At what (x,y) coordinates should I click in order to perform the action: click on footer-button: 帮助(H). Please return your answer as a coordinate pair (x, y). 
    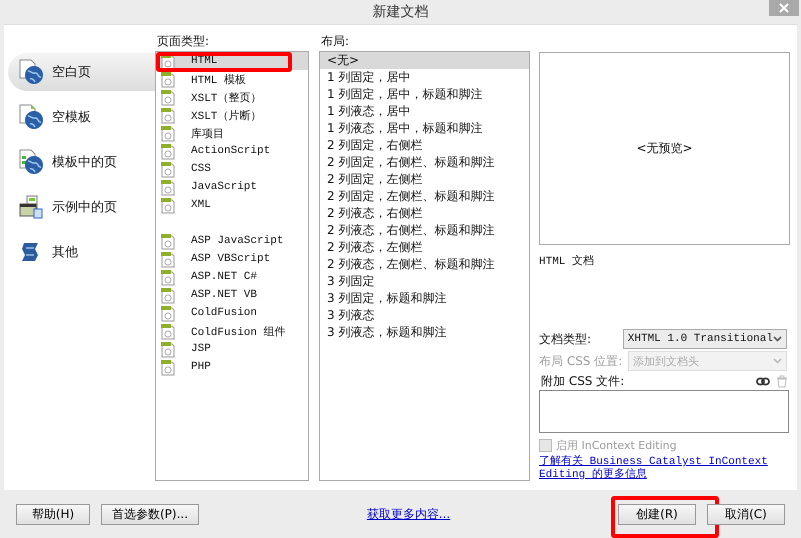
    Looking at the image, I should click on (53, 514).